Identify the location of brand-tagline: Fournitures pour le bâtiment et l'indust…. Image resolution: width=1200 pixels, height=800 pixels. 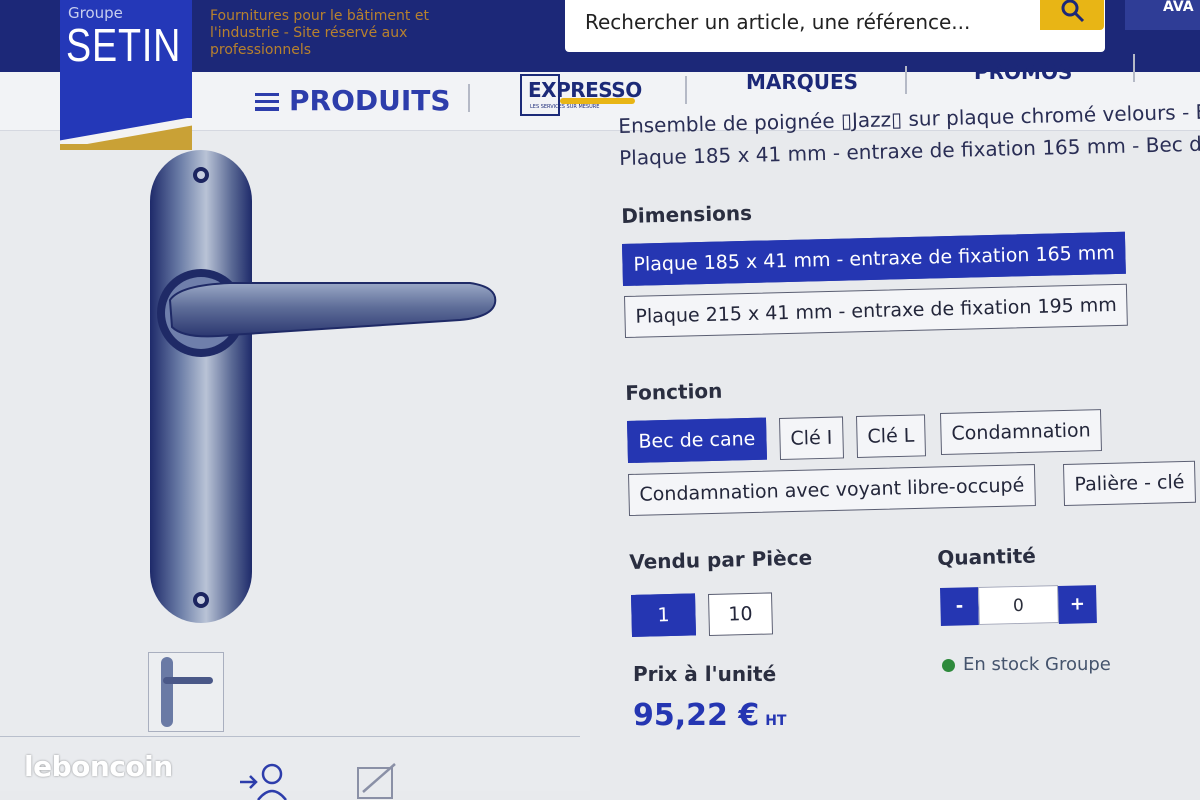
(319, 33).